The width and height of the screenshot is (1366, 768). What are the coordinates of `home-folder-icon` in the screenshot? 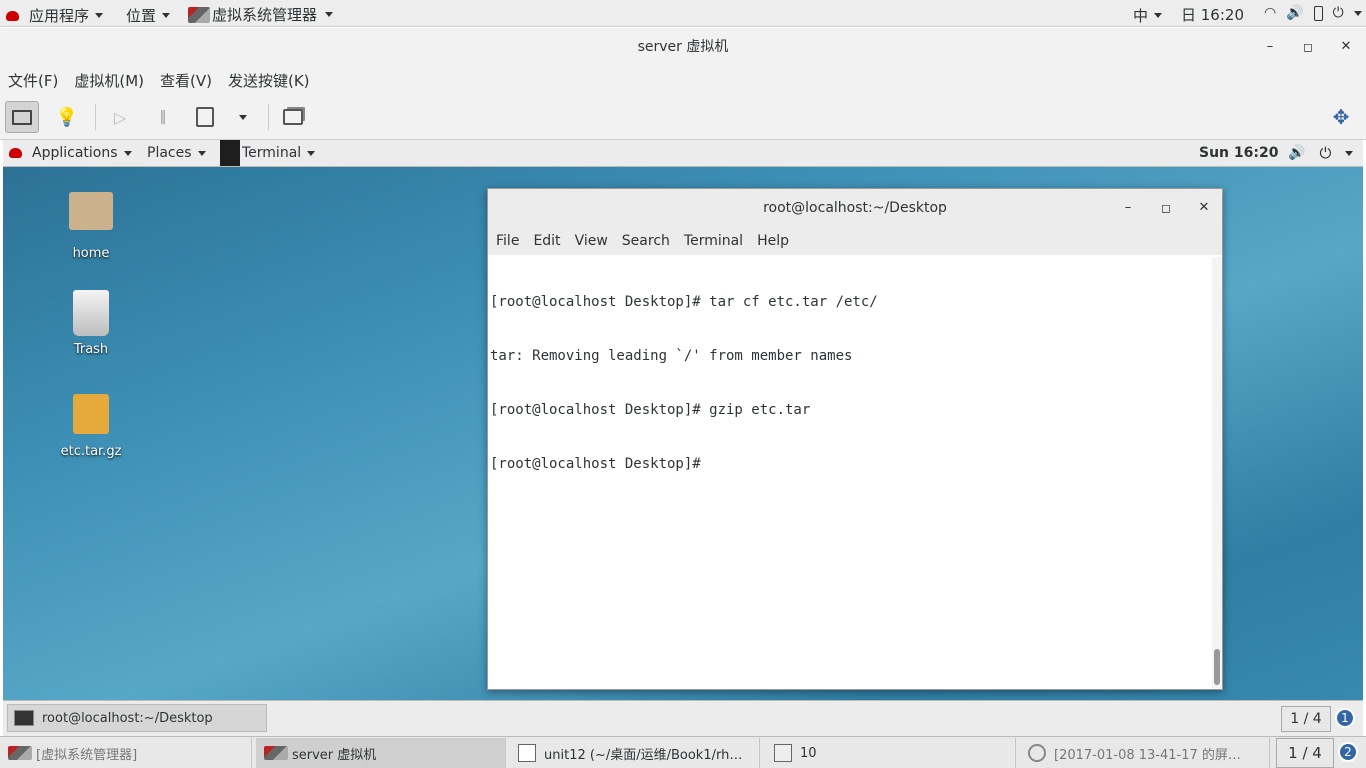 It's located at (91, 211).